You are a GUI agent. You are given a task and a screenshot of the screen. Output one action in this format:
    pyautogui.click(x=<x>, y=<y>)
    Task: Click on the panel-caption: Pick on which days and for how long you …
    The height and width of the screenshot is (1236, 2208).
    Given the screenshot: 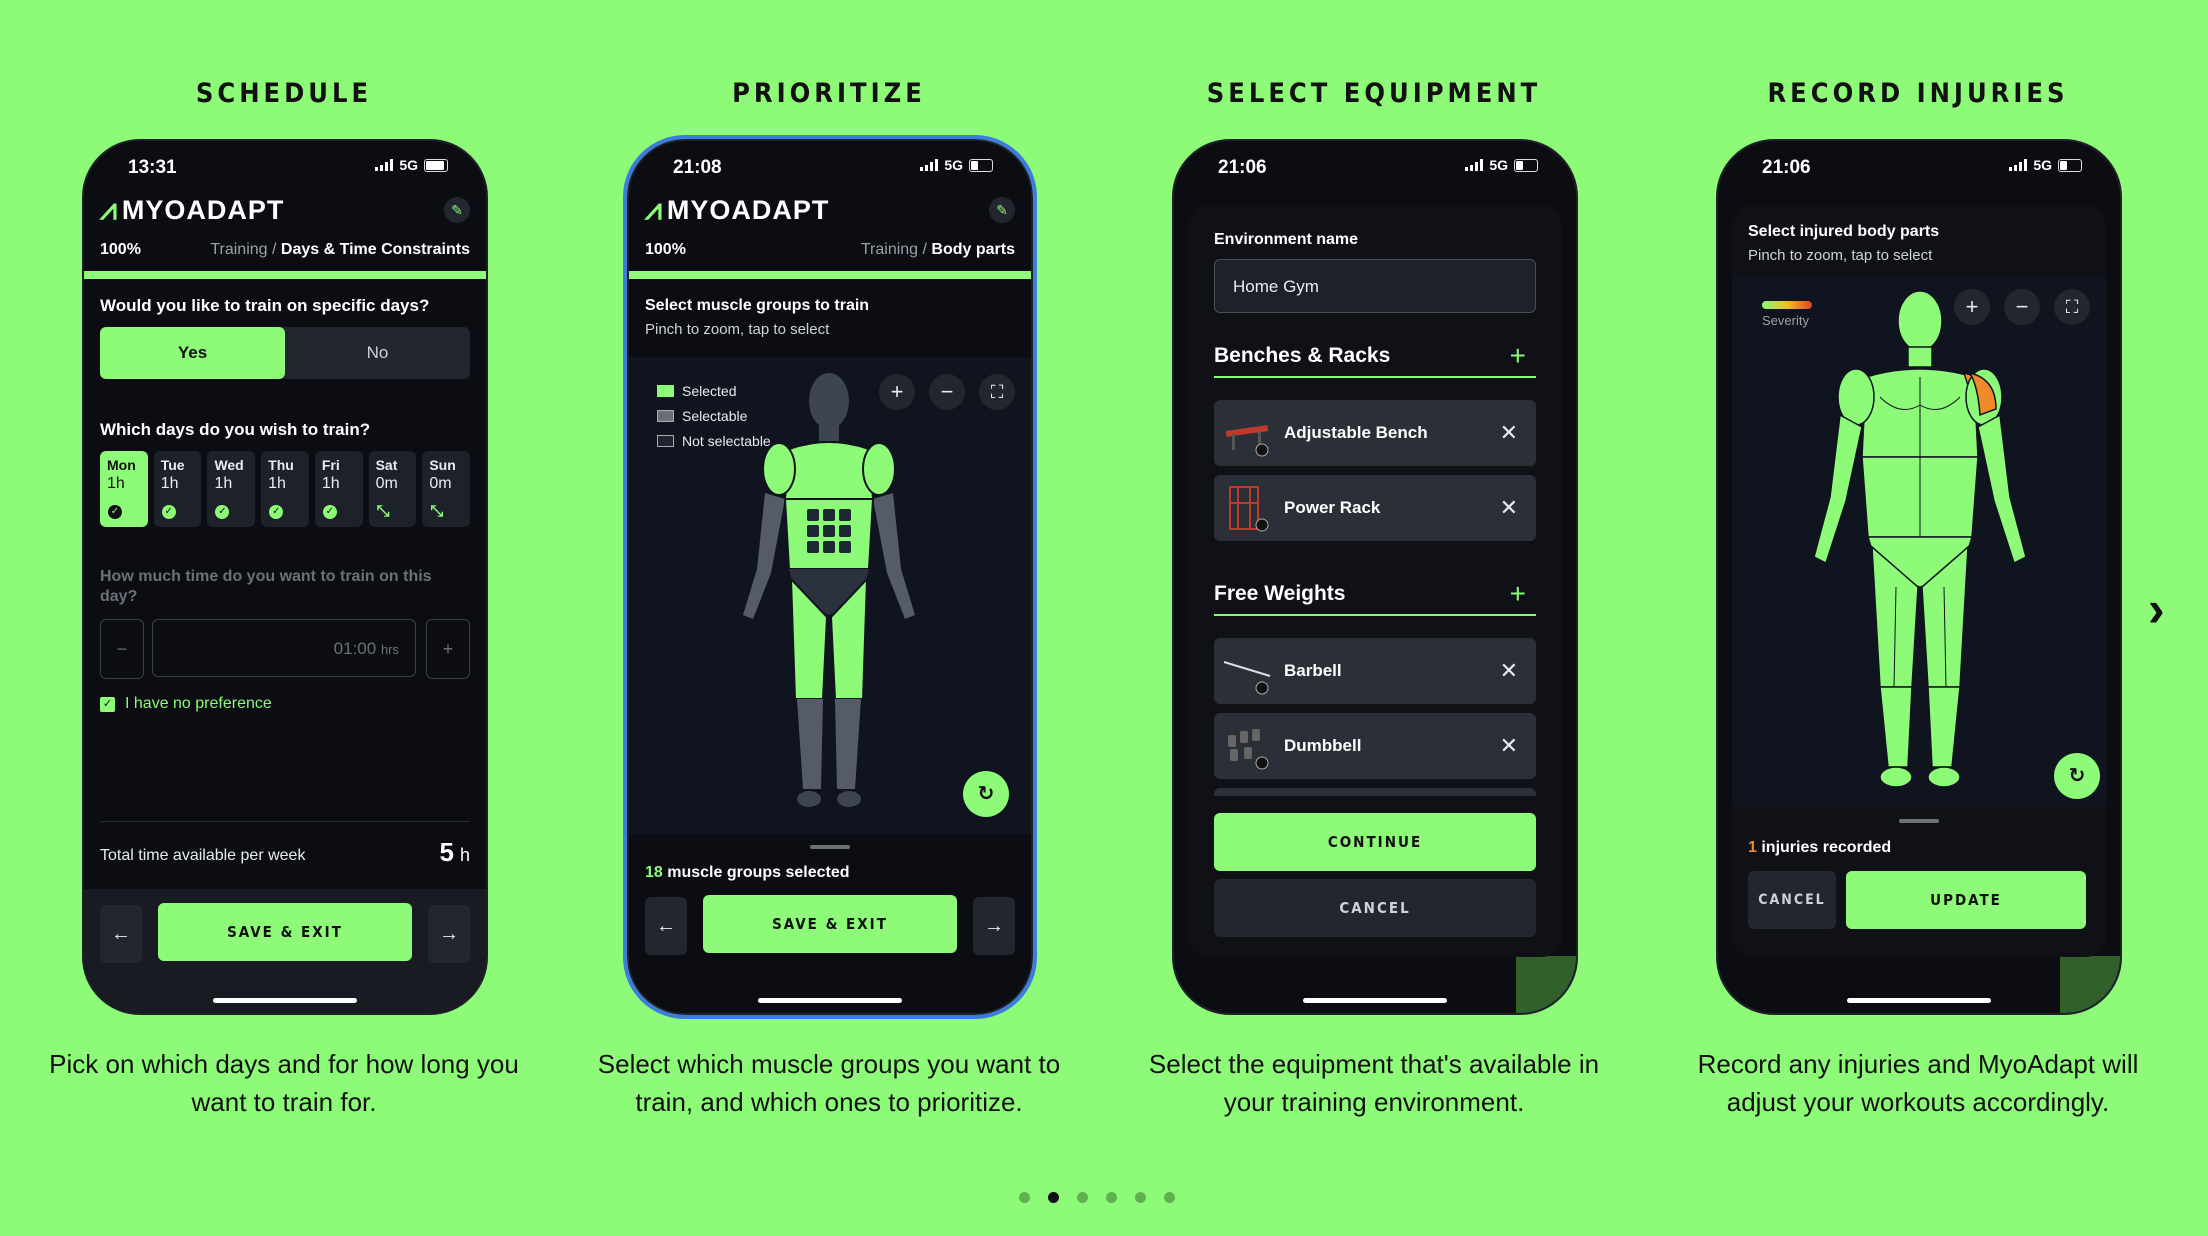 What is the action you would take?
    pyautogui.click(x=284, y=1083)
    